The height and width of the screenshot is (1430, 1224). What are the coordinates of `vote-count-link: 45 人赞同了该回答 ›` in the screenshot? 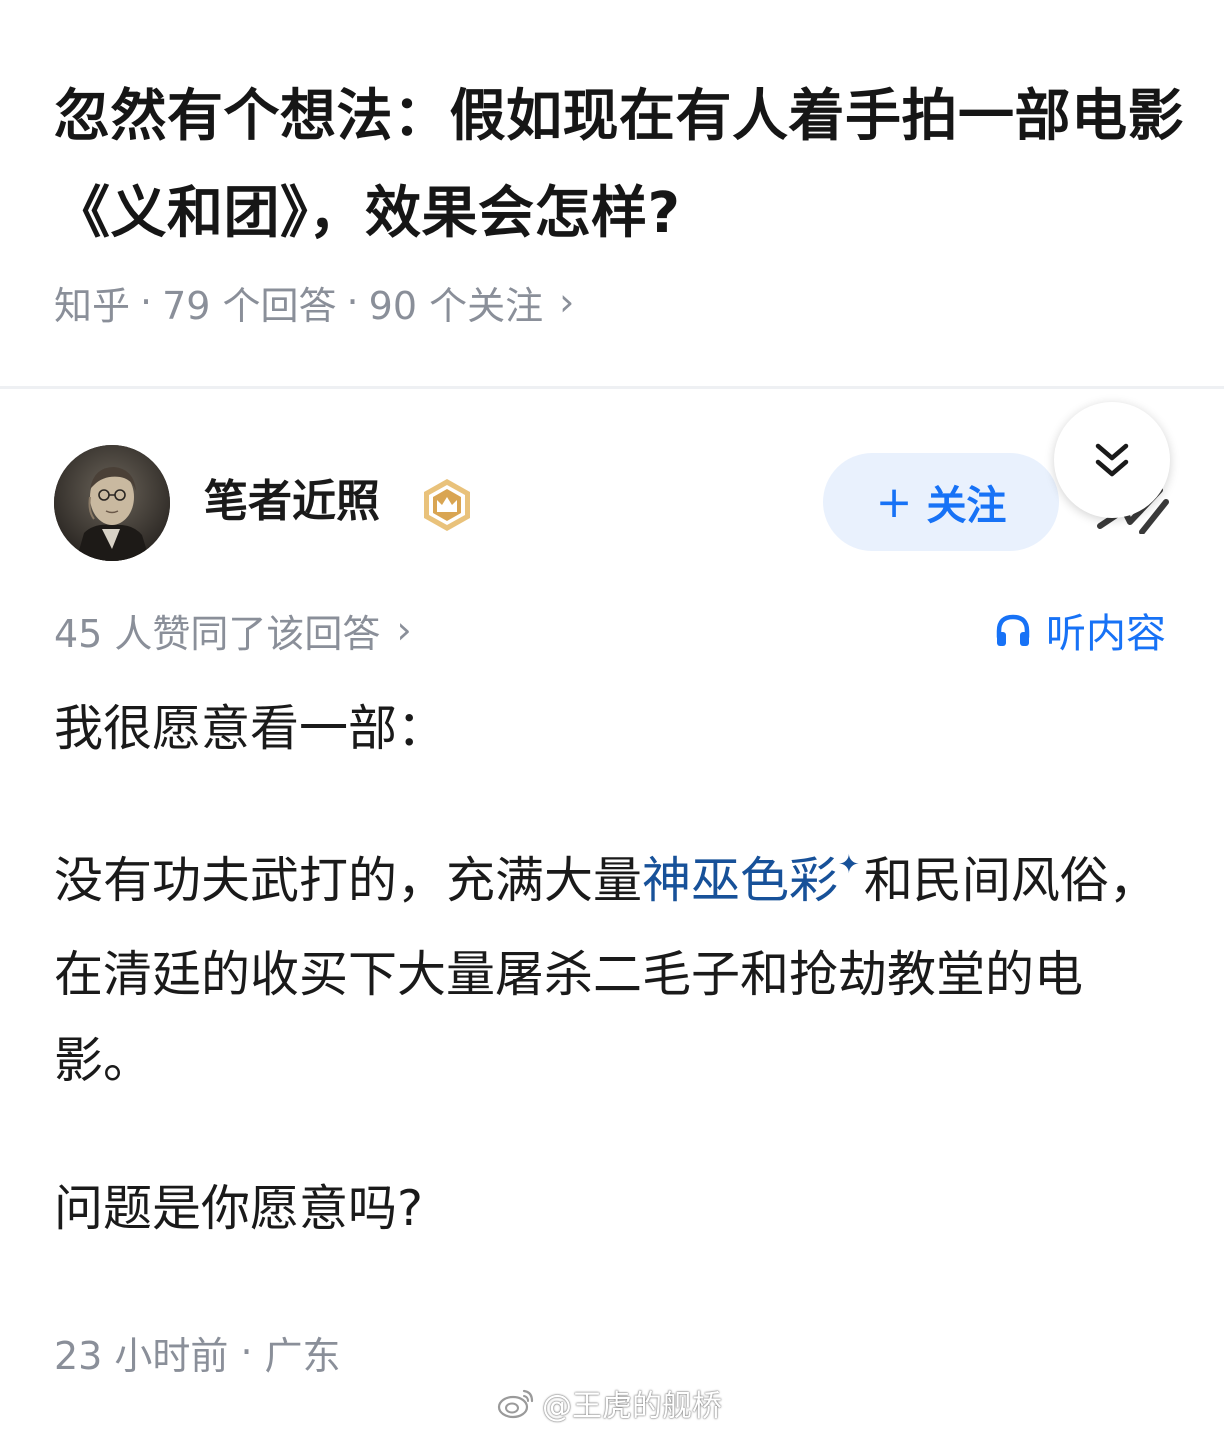 It's located at (233, 630).